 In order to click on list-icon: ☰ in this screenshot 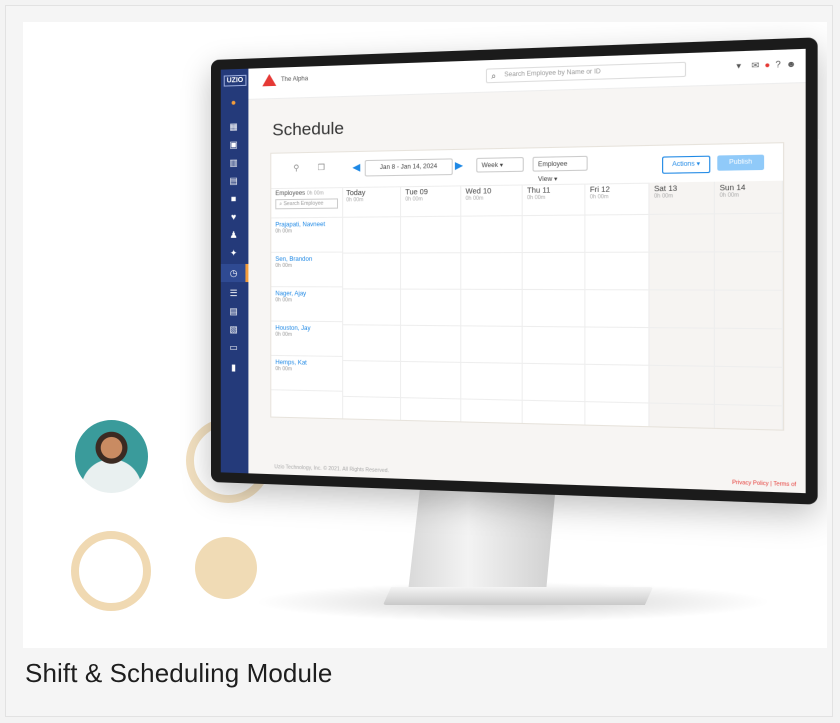, I will do `click(234, 293)`.